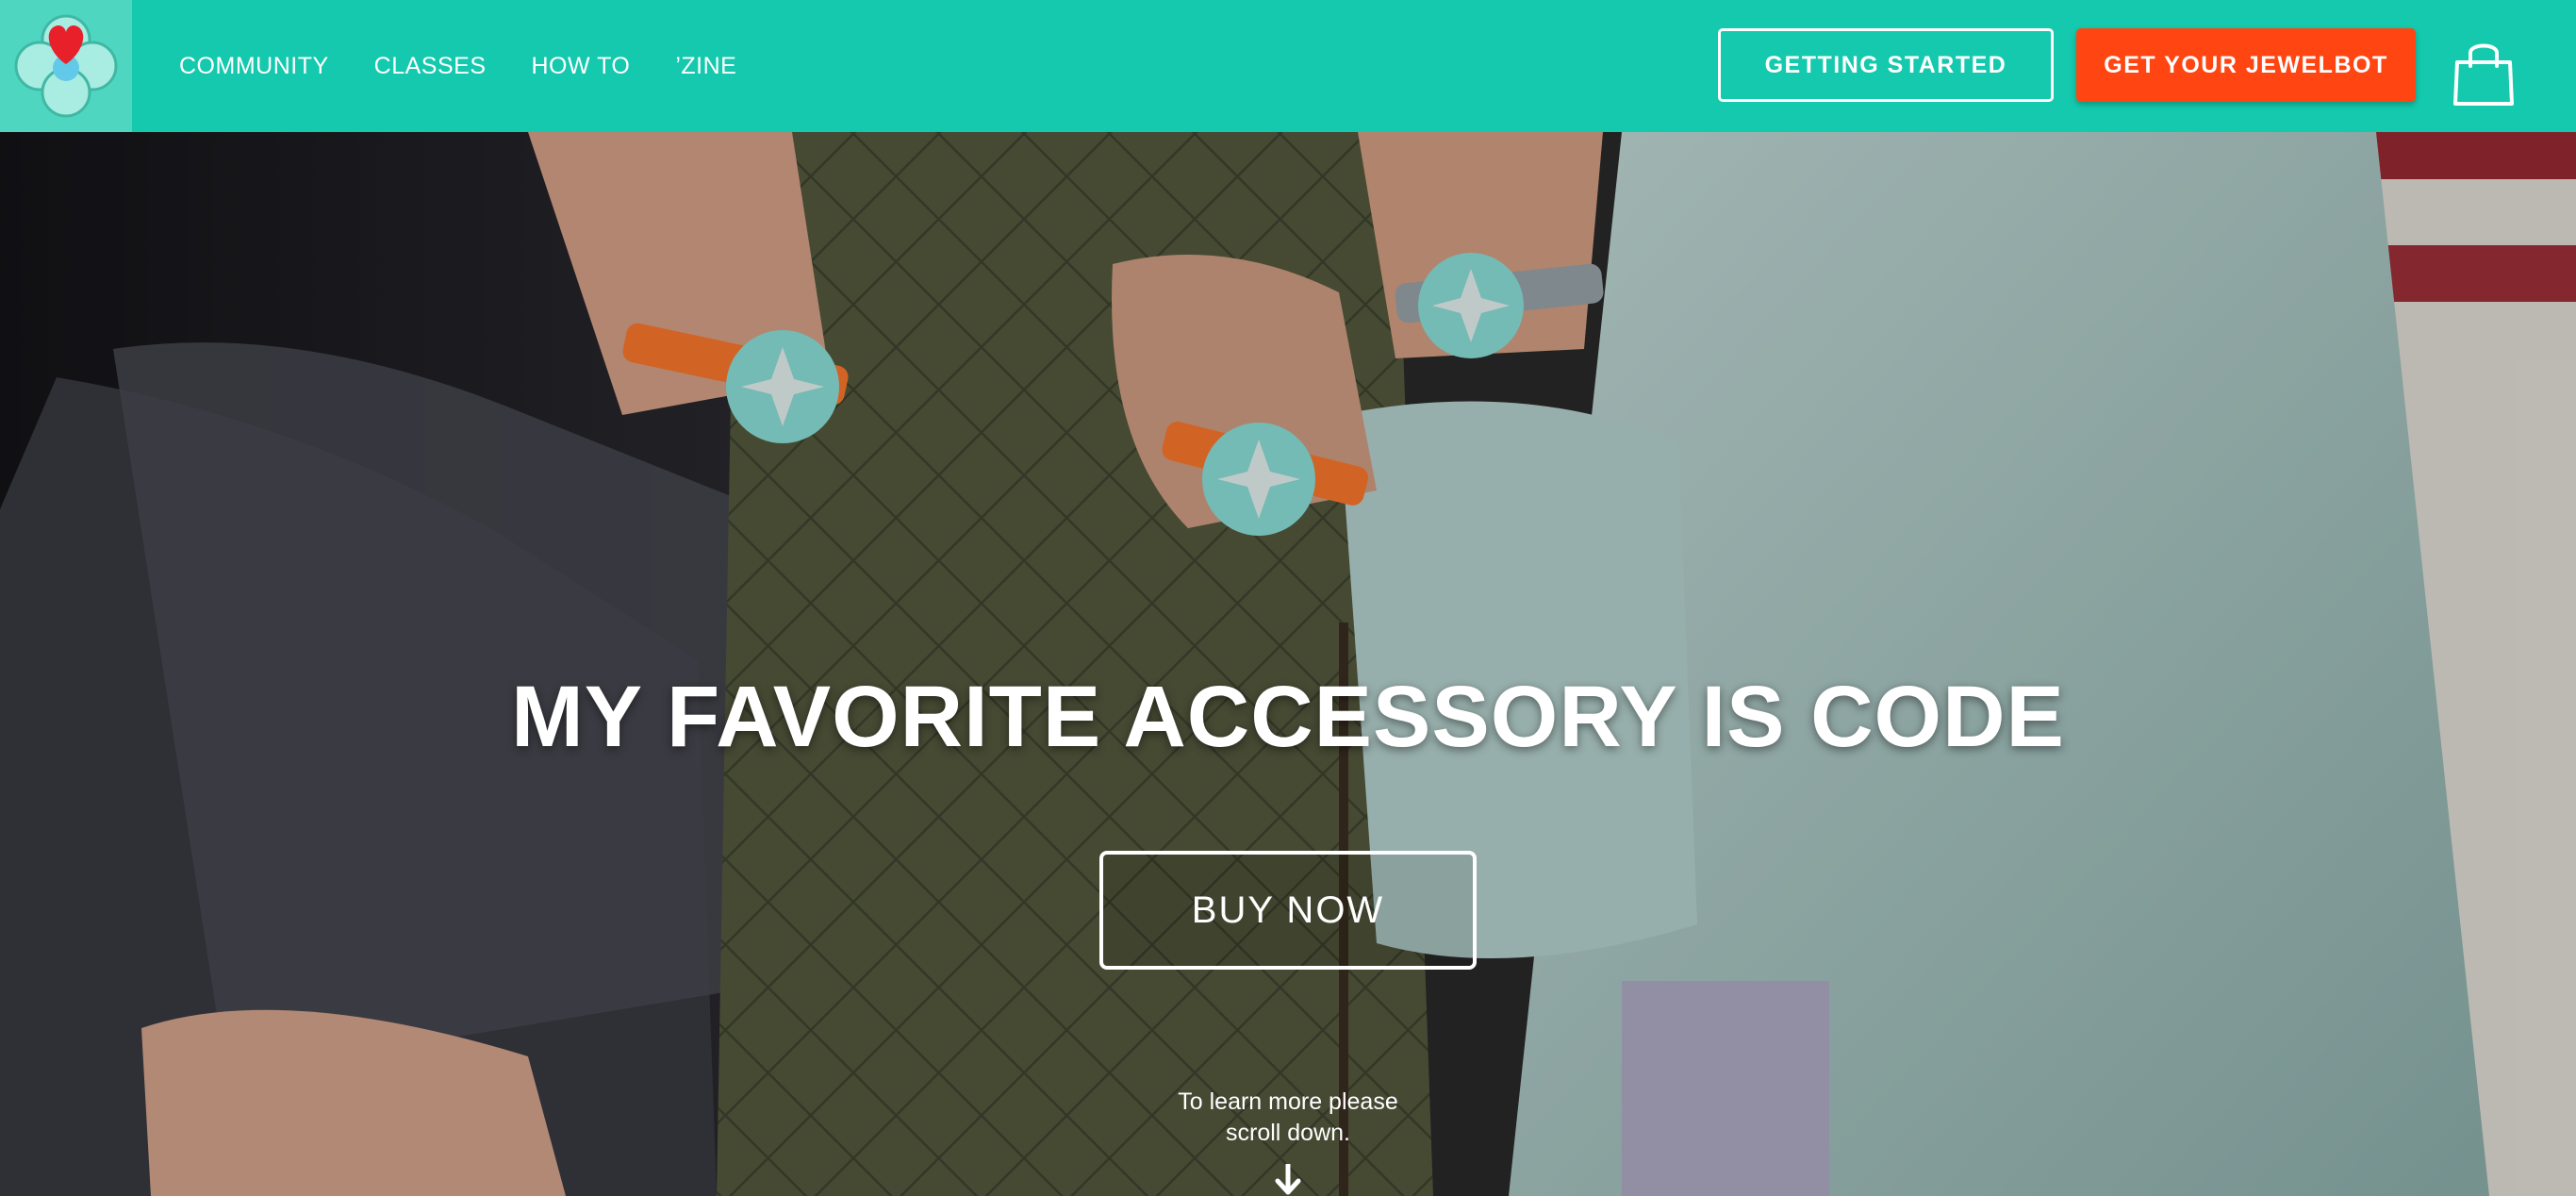 The height and width of the screenshot is (1196, 2576). Describe the element at coordinates (1288, 1133) in the screenshot. I see `scroll-hint-line-2: scroll down.` at that location.